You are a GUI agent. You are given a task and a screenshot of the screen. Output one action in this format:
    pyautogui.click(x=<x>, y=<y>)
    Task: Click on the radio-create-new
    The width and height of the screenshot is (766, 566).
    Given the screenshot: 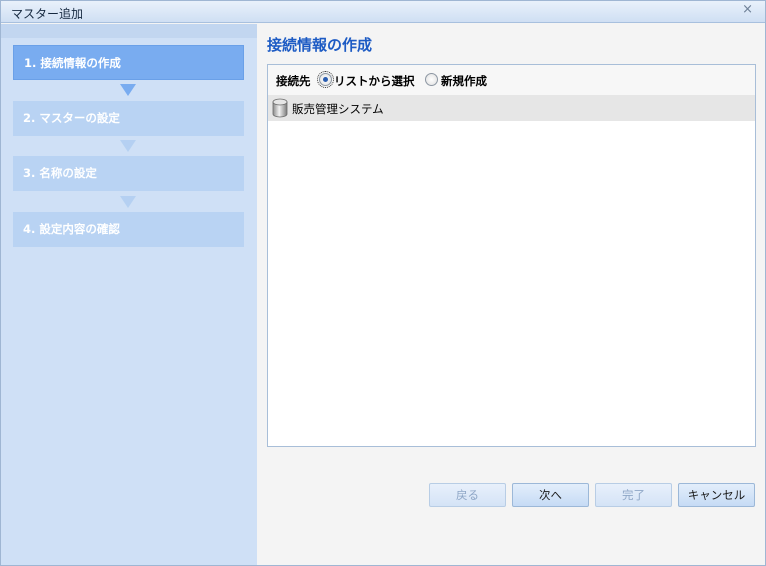 What is the action you would take?
    pyautogui.click(x=431, y=79)
    